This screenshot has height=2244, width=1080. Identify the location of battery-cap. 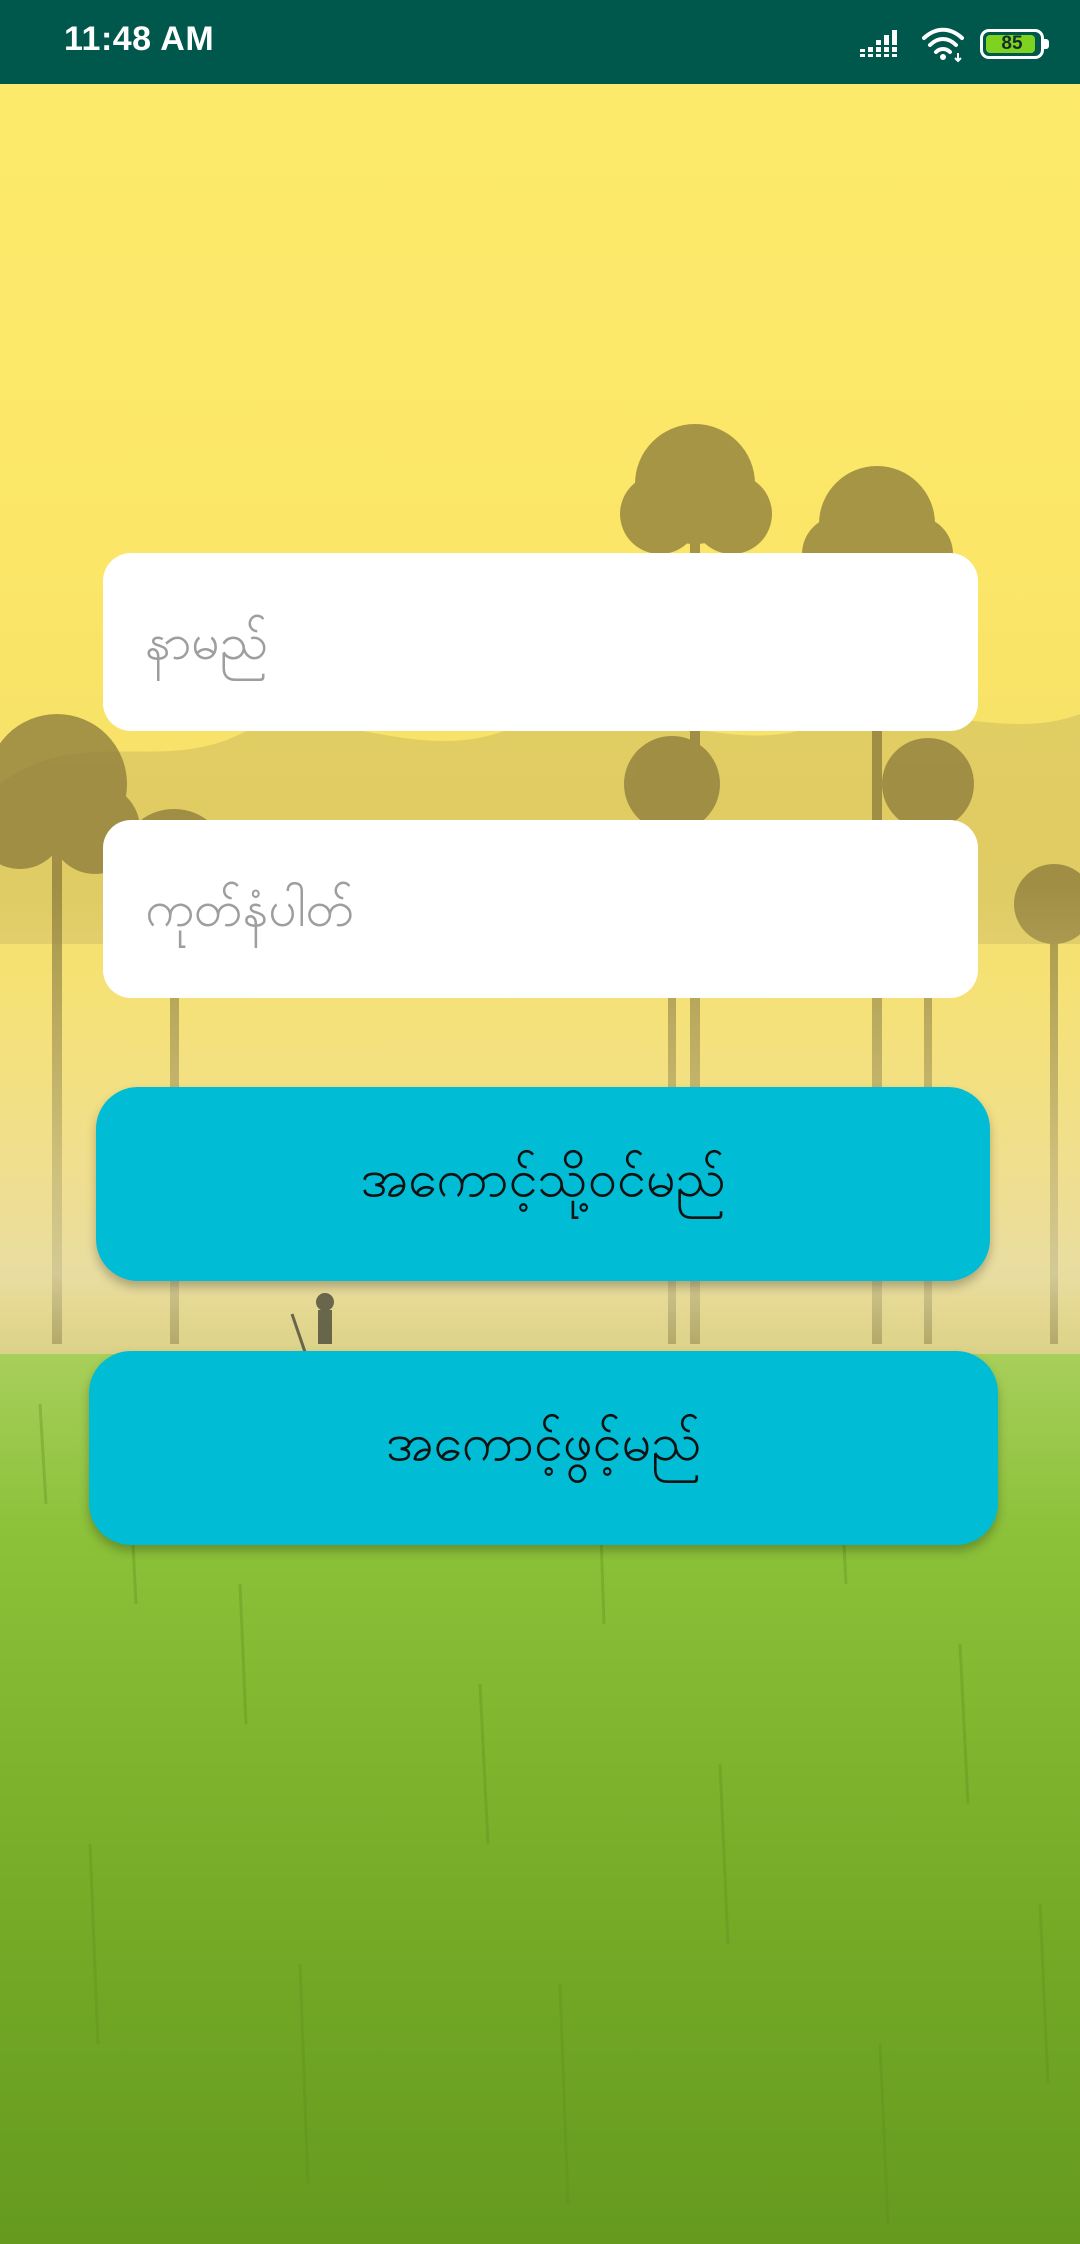
(1046, 44).